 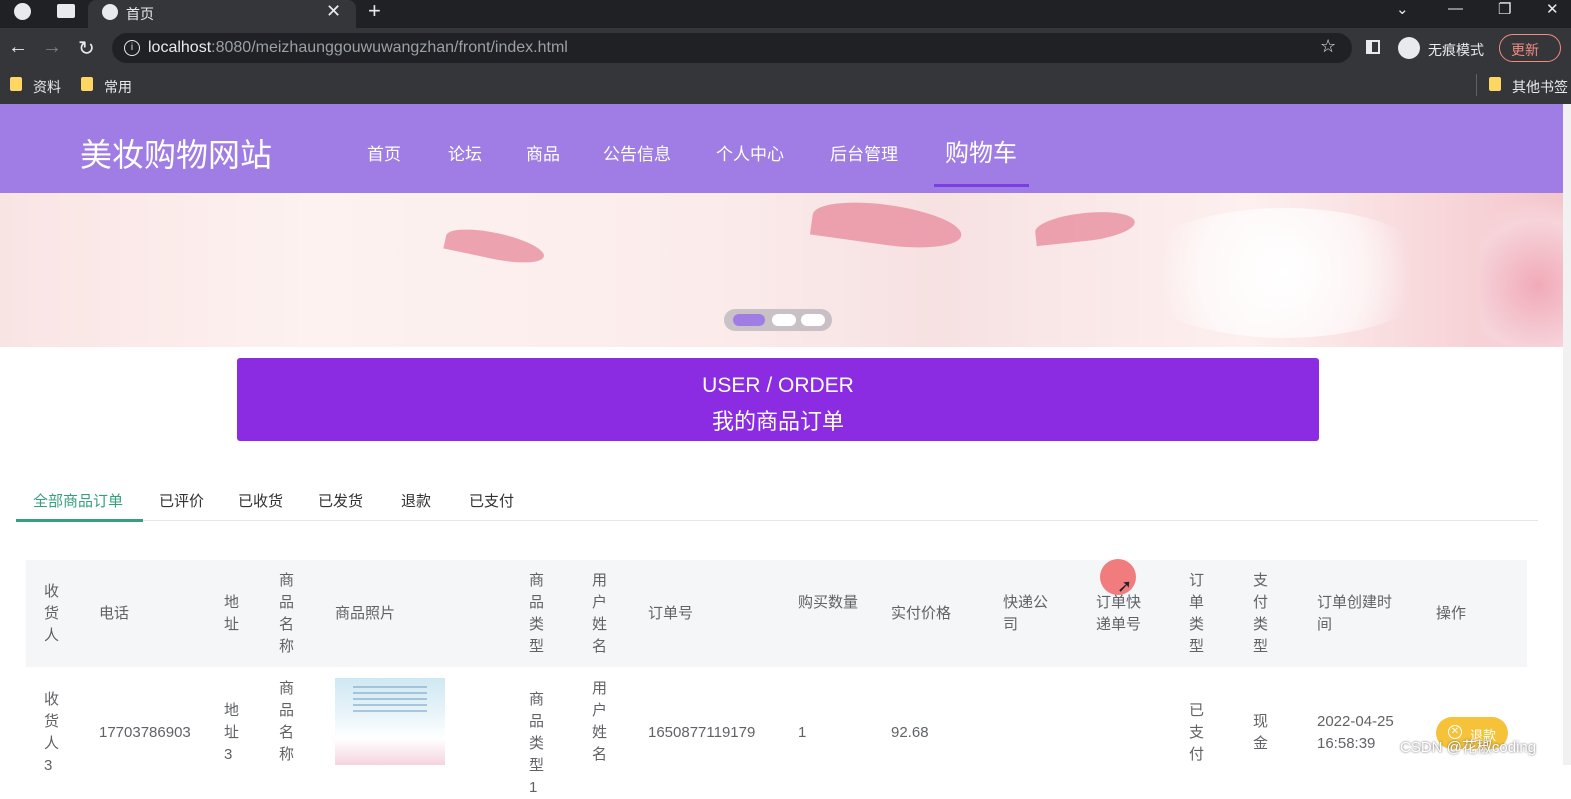 What do you see at coordinates (1285, 273) in the screenshot?
I see `cloud-decoration` at bounding box center [1285, 273].